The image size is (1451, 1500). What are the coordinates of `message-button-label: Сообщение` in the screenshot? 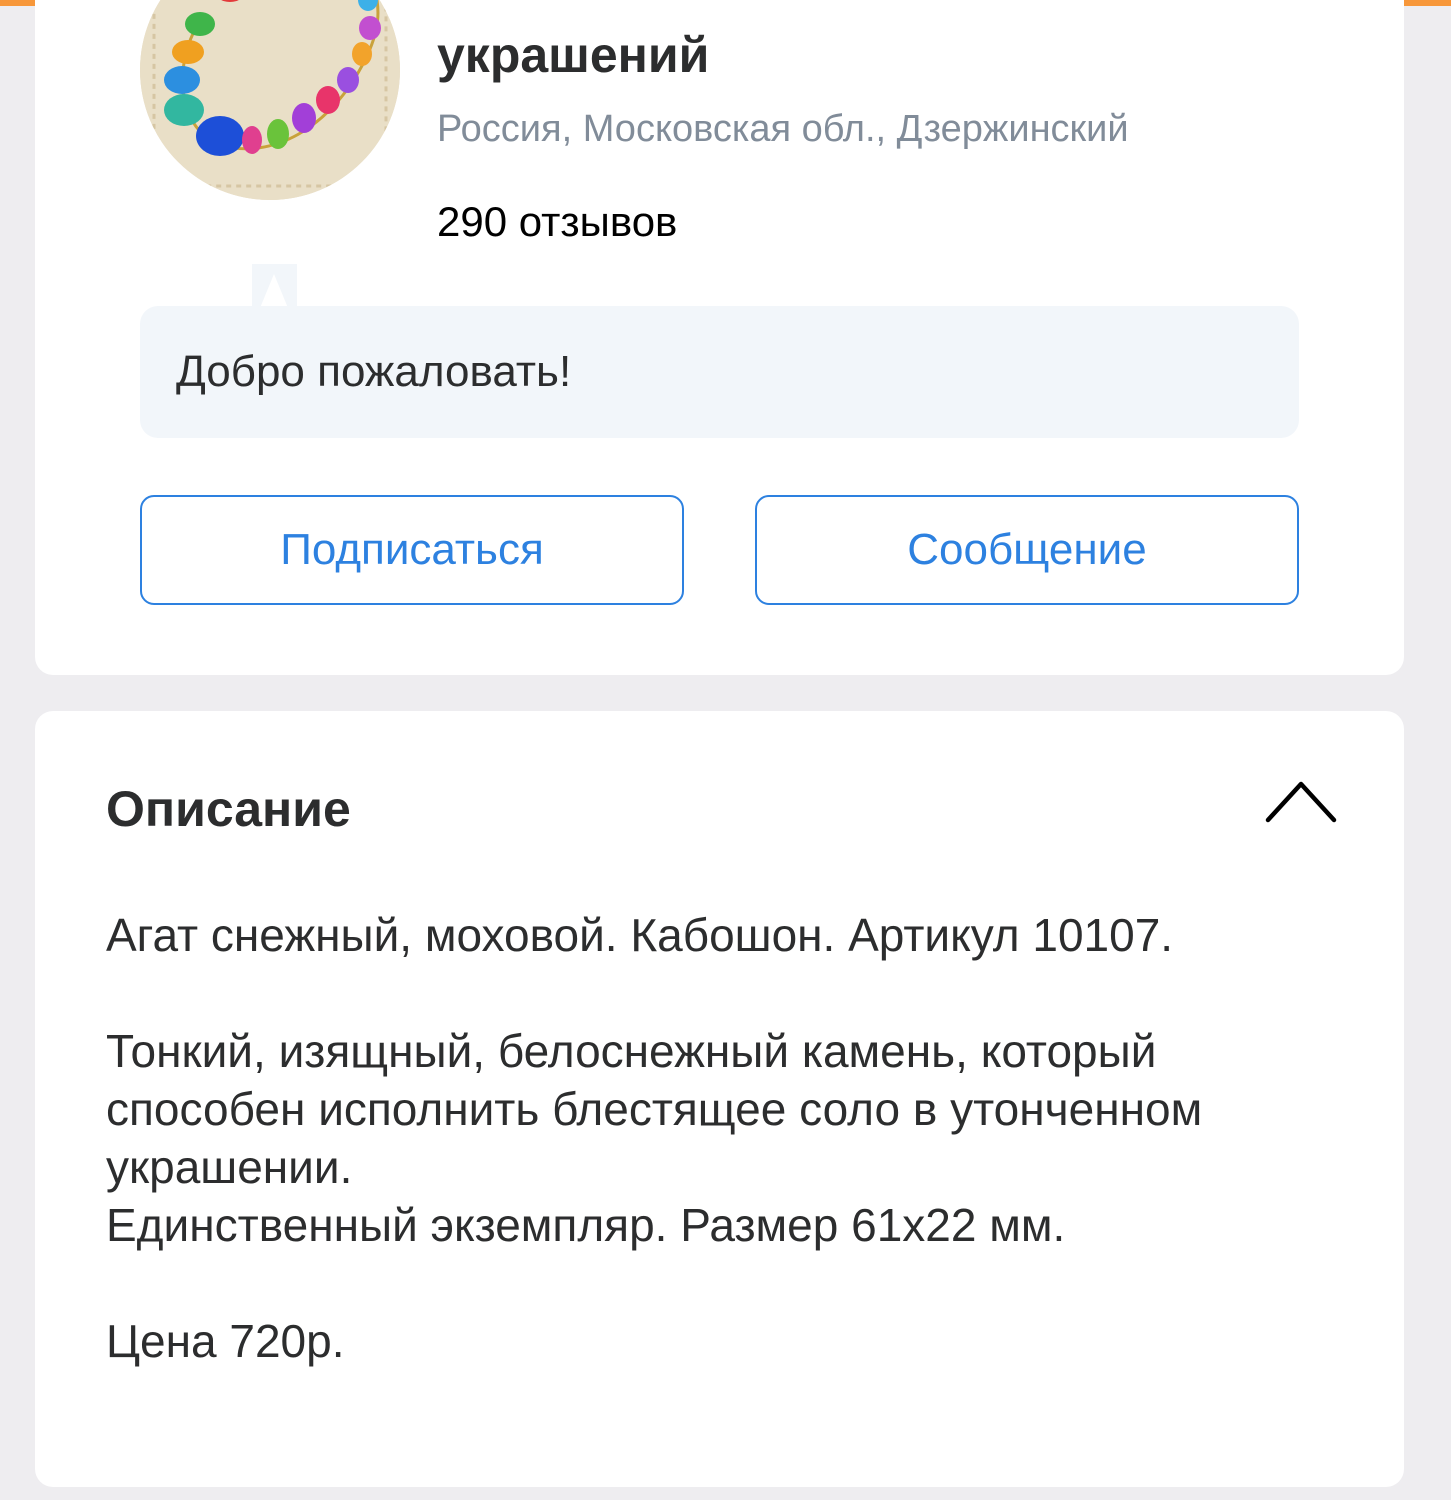 It's located at (1027, 549).